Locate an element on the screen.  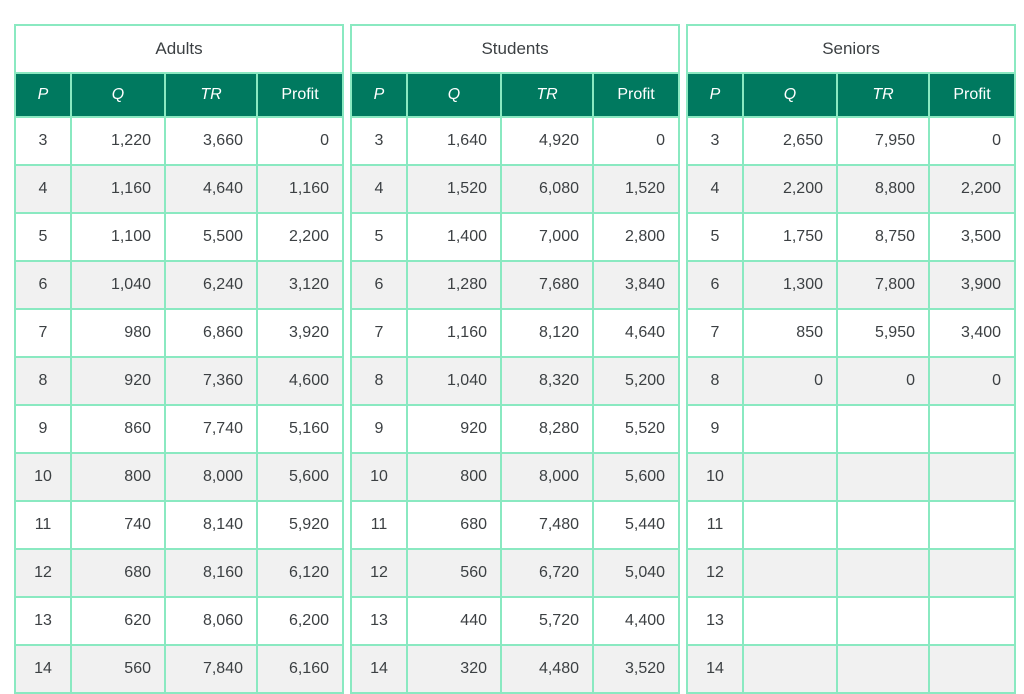
cell-tr: 8,120 is located at coordinates (548, 334).